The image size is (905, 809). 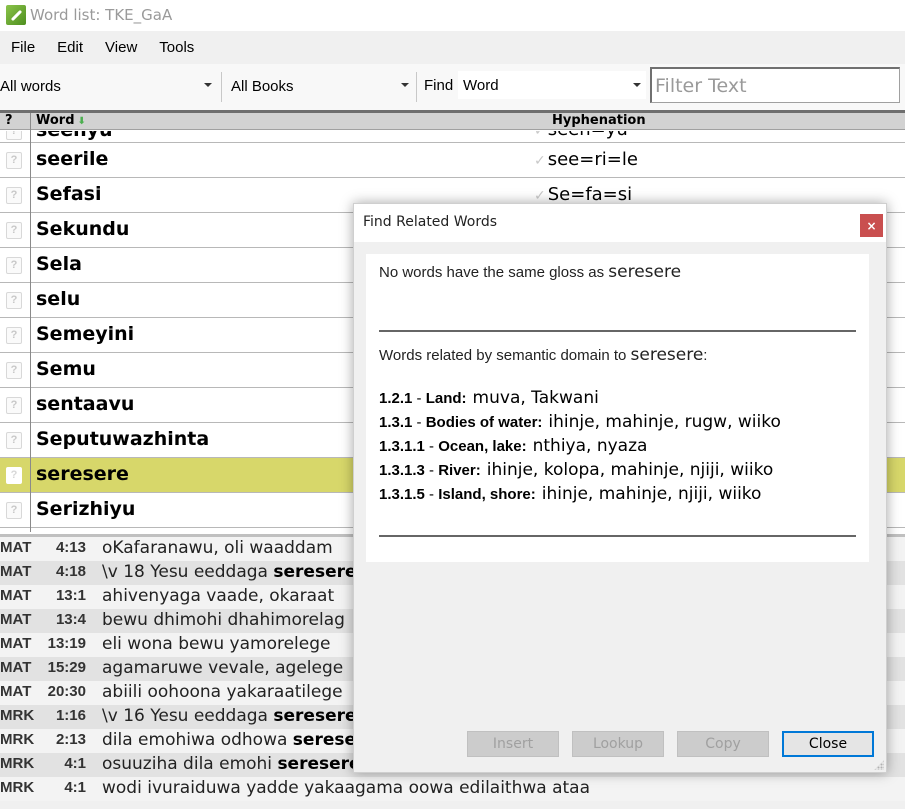 I want to click on verse-text-pre: bewu dhimohi dhahimorelag, so click(x=223, y=620).